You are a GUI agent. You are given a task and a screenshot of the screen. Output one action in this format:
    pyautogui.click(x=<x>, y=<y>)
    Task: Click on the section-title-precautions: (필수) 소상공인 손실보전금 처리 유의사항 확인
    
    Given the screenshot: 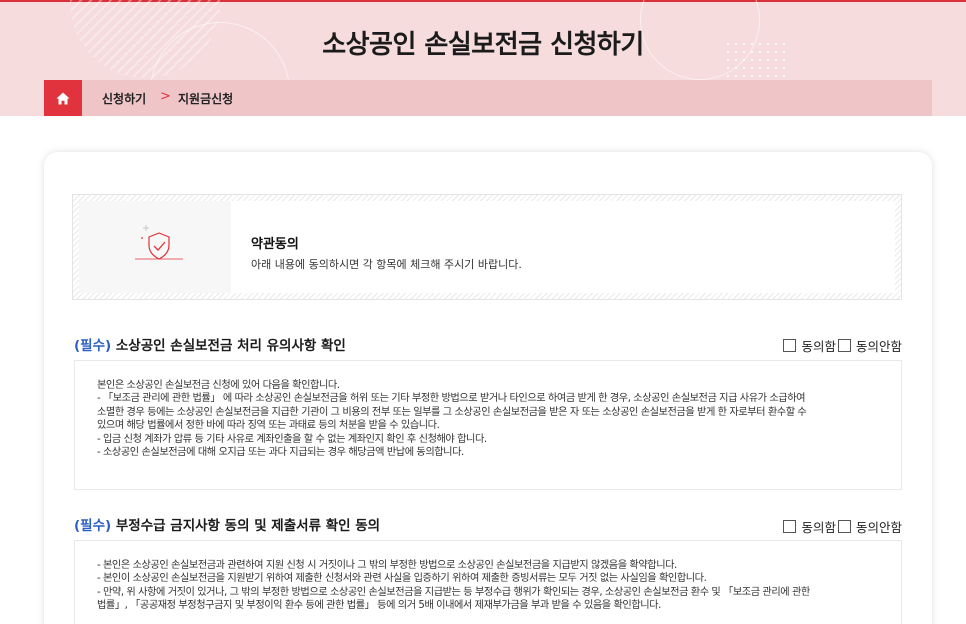 What is the action you would take?
    pyautogui.click(x=210, y=344)
    